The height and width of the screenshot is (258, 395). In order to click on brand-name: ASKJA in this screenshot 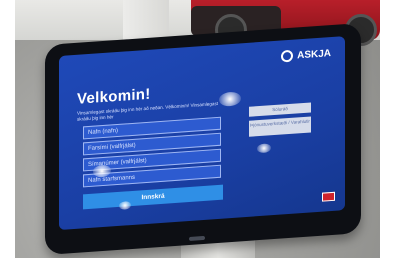, I will do `click(314, 54)`.